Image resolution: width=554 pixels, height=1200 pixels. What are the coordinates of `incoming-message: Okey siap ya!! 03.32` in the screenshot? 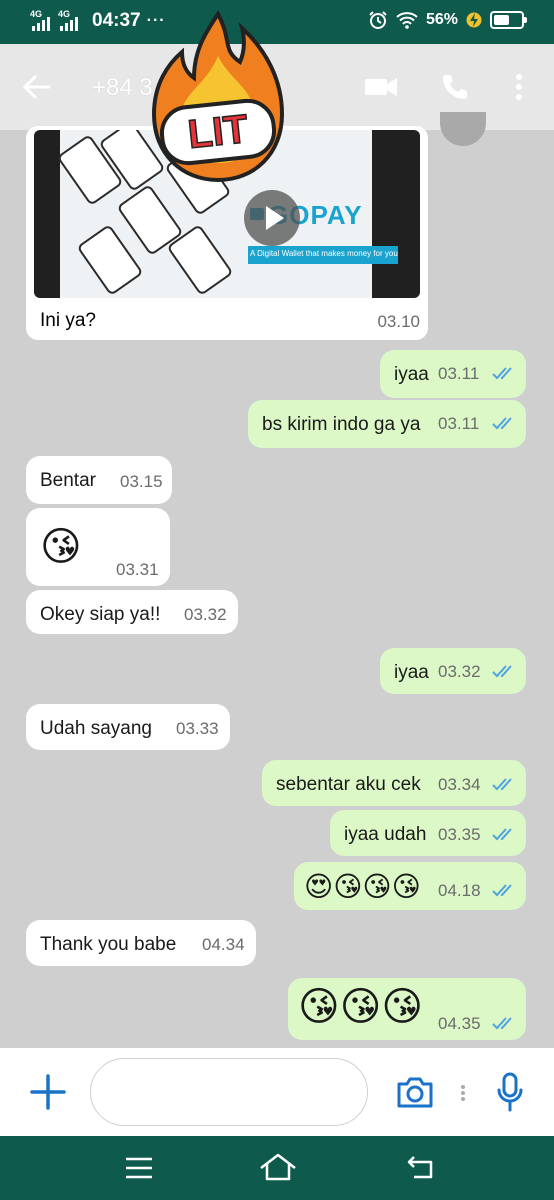 It's located at (132, 612).